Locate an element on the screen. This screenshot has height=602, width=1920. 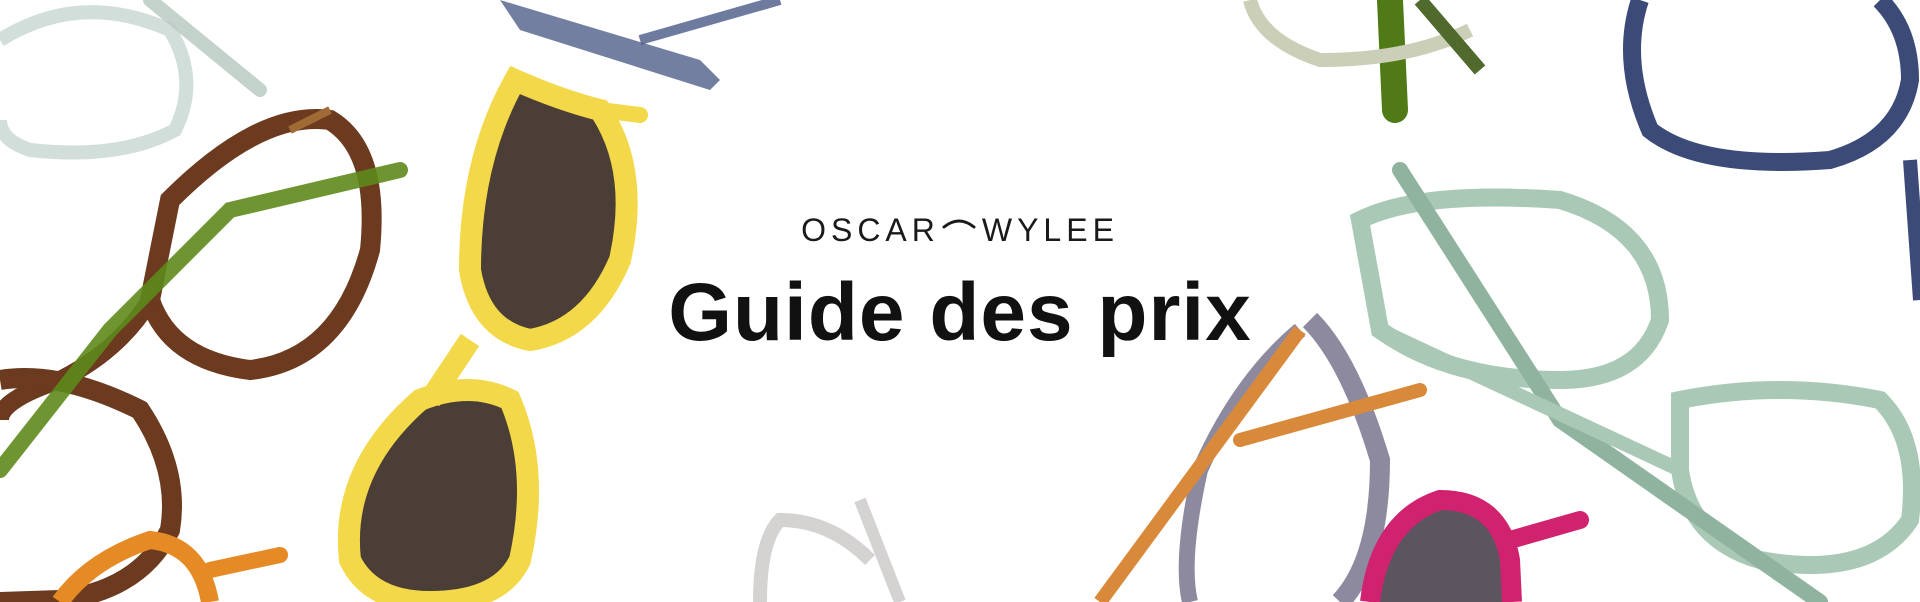
brand-logo: OSCAR WYLEE is located at coordinates (960, 230).